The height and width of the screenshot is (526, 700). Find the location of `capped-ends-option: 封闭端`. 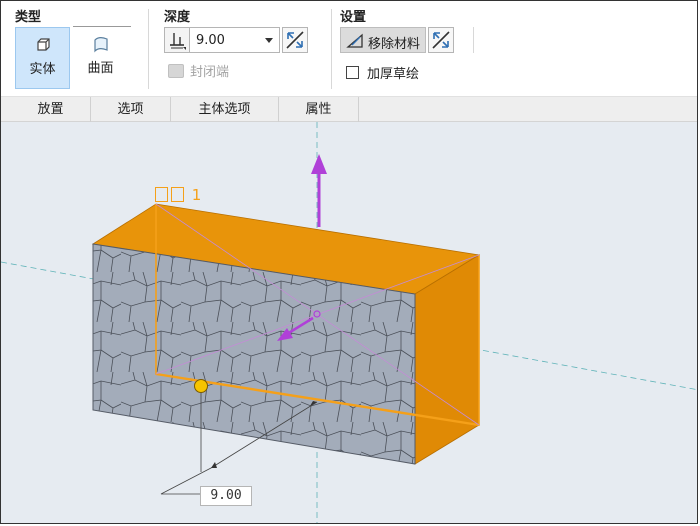

capped-ends-option: 封闭端 is located at coordinates (198, 70).